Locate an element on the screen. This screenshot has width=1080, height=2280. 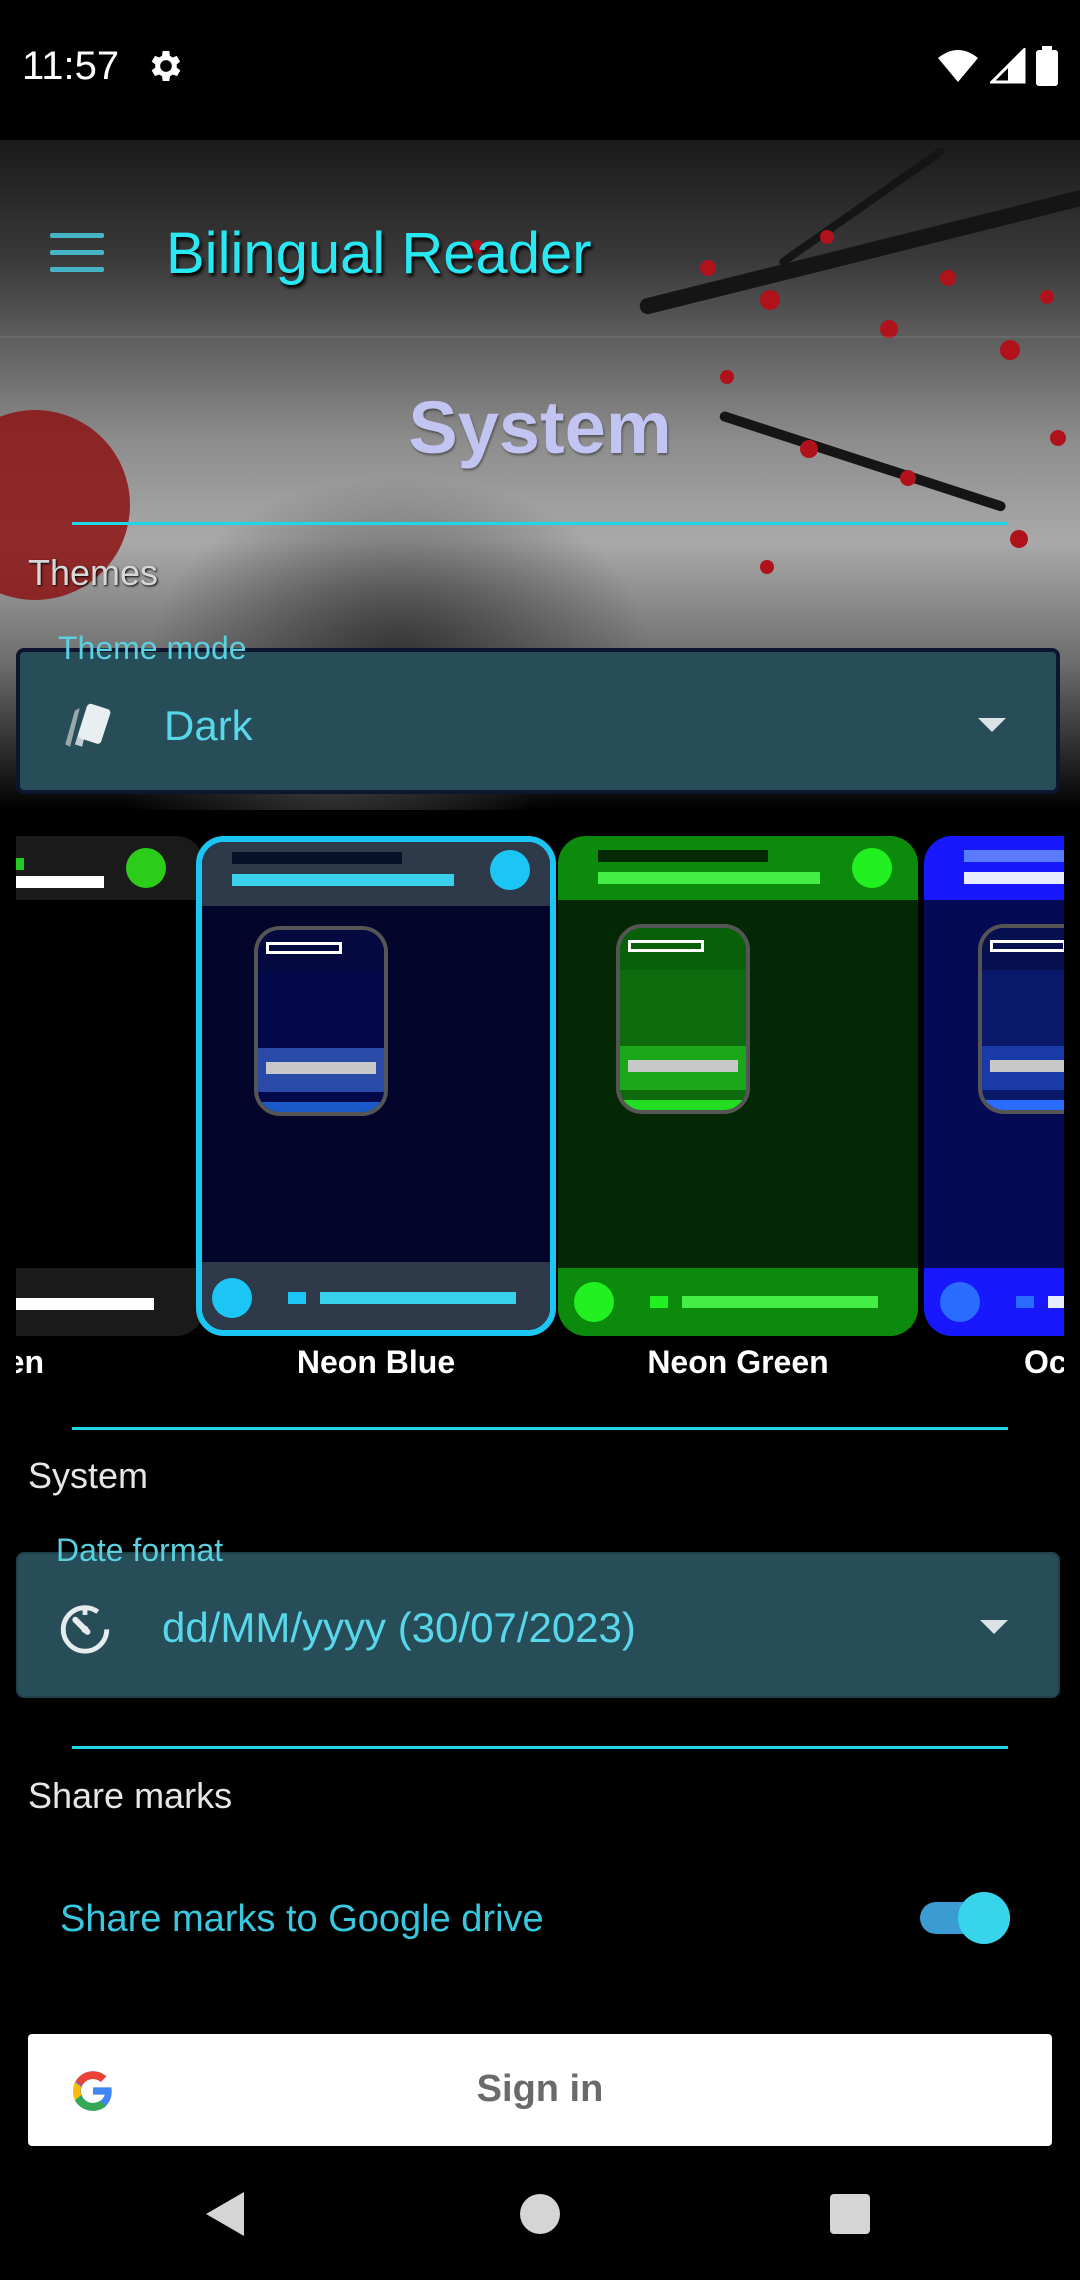
theme-mode-legend: Theme mode is located at coordinates (152, 648).